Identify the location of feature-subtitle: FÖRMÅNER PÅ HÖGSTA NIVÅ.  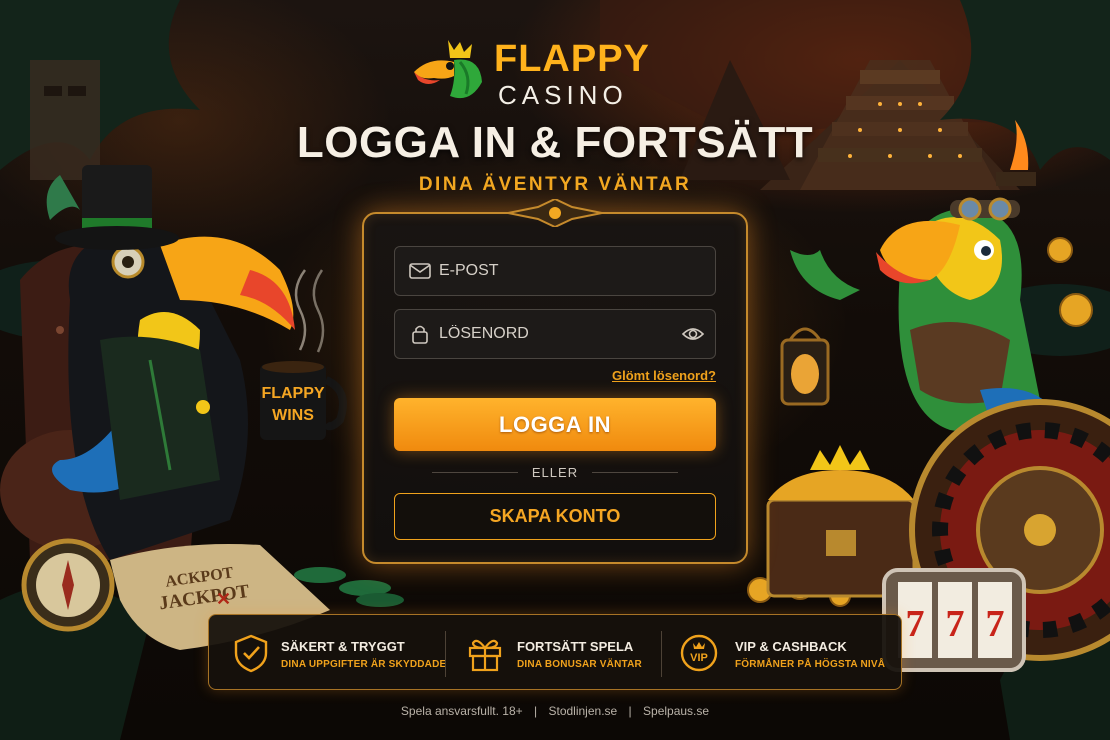
(810, 664).